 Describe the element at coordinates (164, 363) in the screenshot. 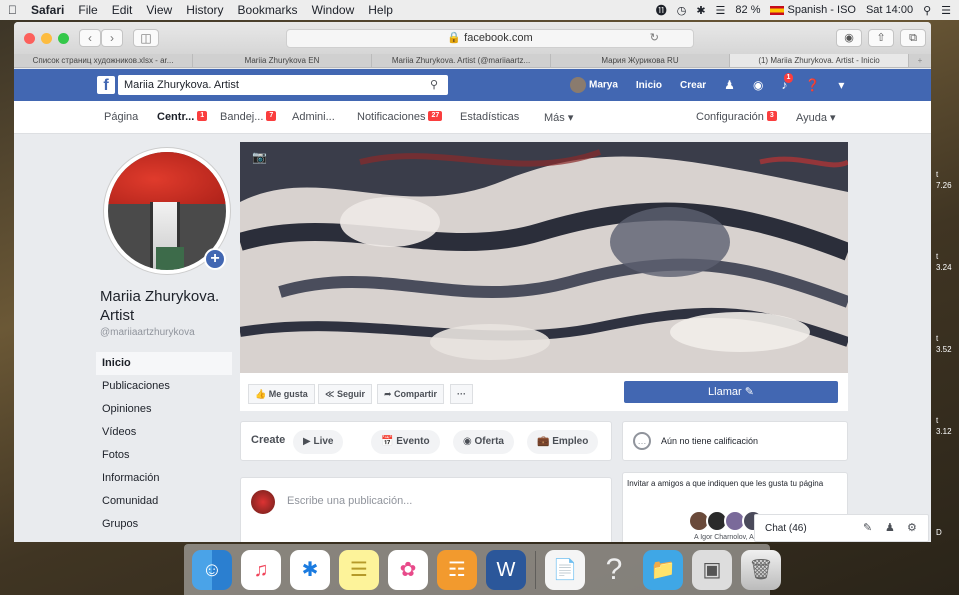

I see `sidebar-item-home: Inicio` at that location.